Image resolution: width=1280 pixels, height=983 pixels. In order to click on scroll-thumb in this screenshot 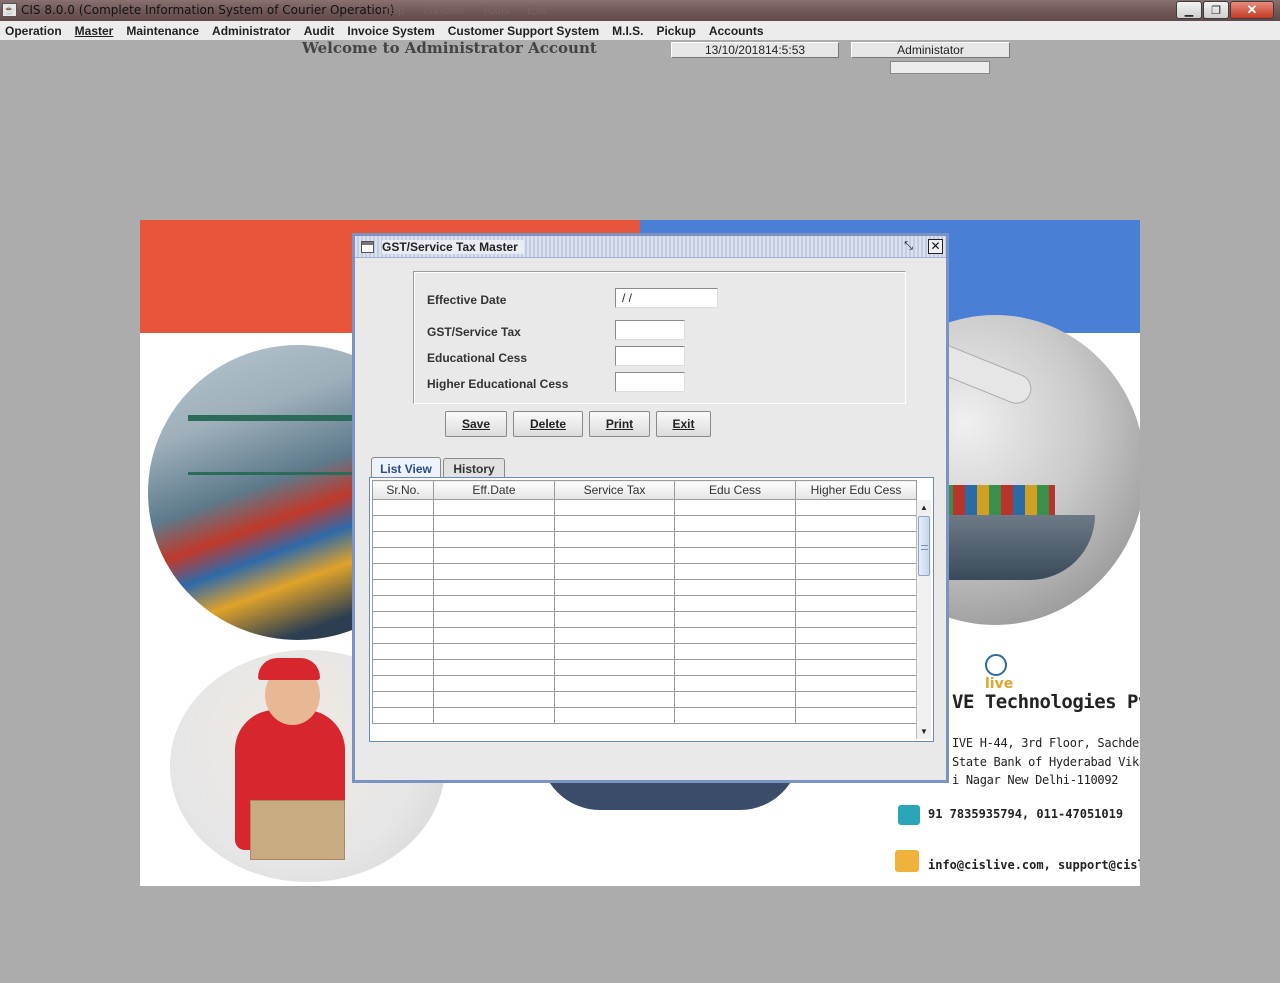, I will do `click(924, 546)`.